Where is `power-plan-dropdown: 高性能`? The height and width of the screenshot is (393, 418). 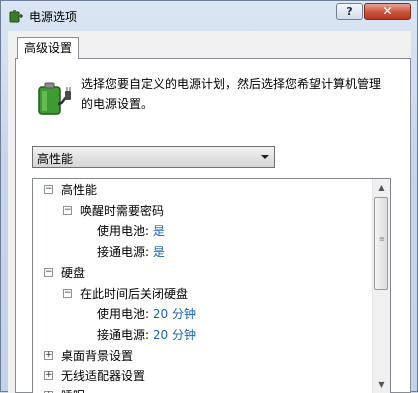
power-plan-dropdown: 高性能 is located at coordinates (153, 157).